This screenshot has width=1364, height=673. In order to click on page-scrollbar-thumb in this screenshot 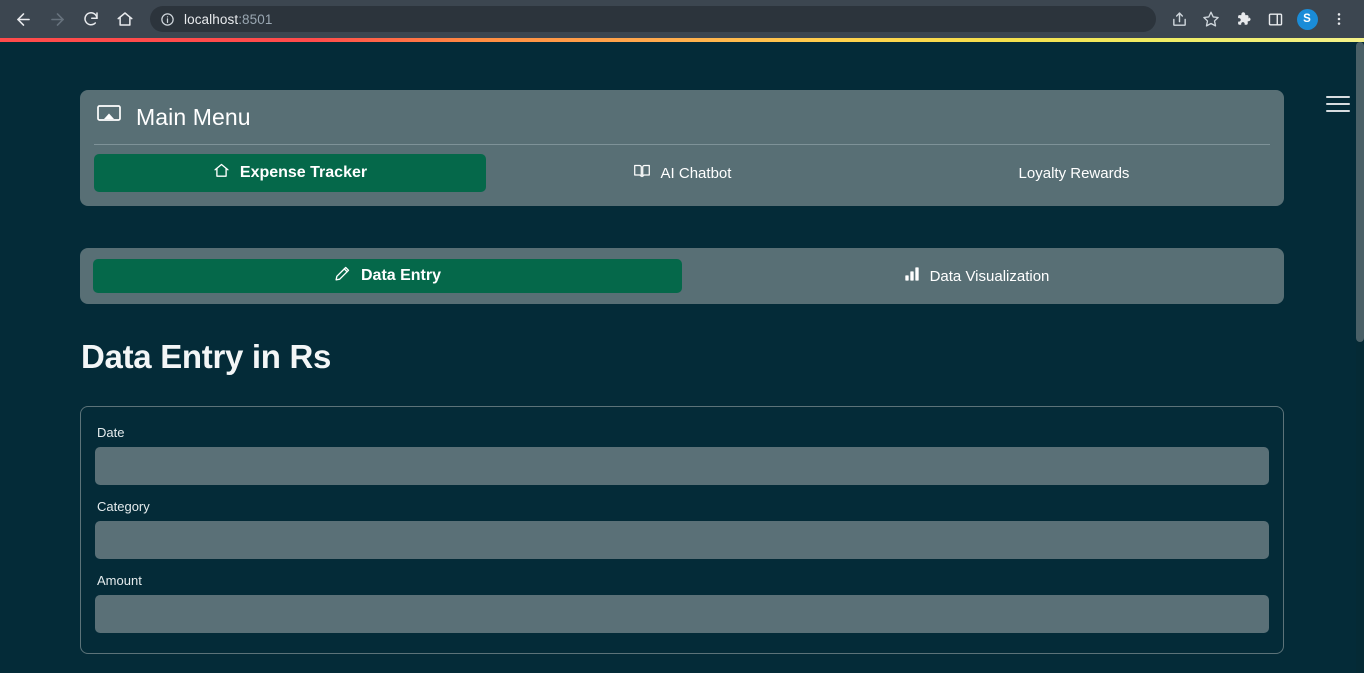, I will do `click(1360, 192)`.